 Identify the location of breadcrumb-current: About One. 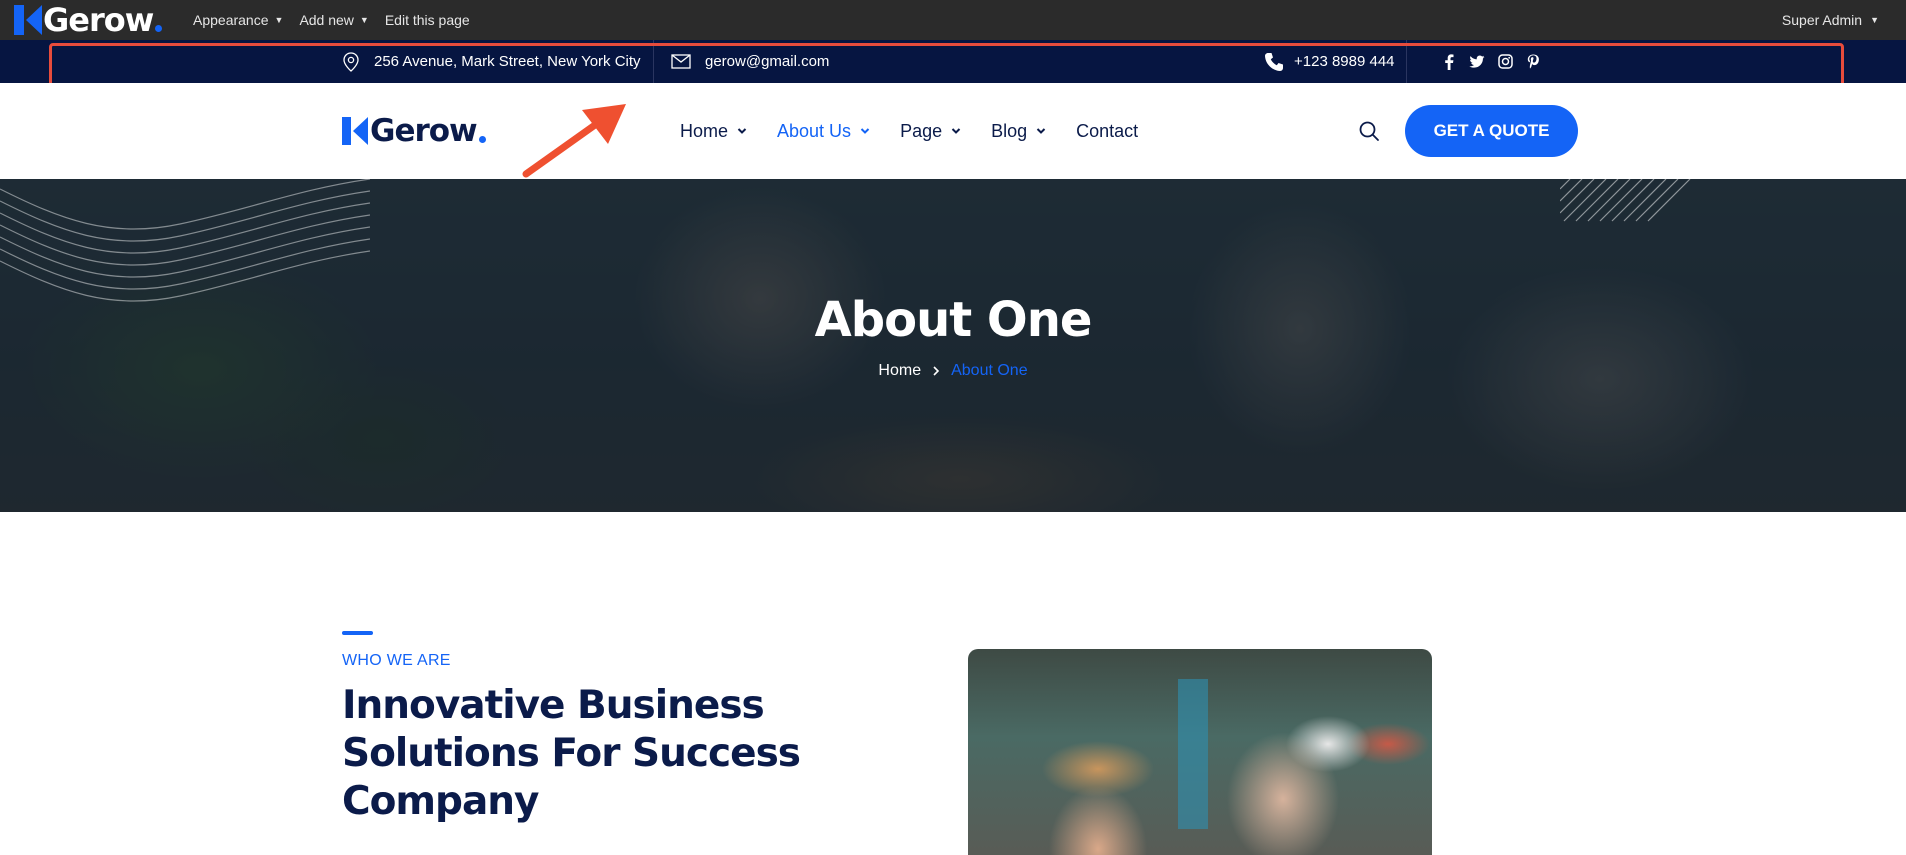
(989, 370).